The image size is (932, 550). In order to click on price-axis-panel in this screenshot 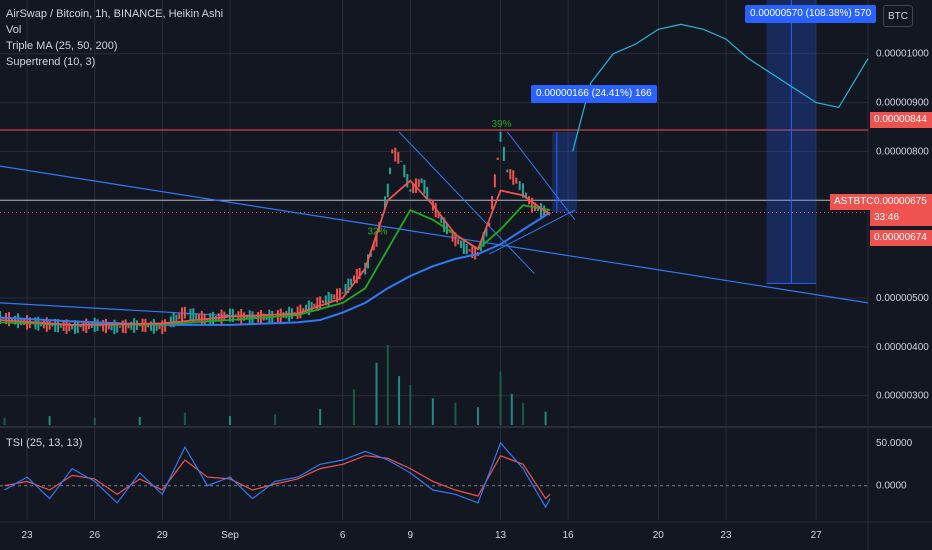, I will do `click(900, 275)`.